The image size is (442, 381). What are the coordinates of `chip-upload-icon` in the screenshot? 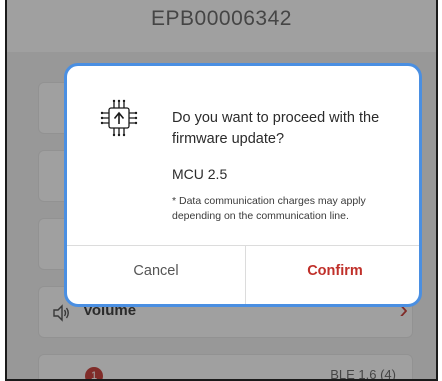 It's located at (119, 118).